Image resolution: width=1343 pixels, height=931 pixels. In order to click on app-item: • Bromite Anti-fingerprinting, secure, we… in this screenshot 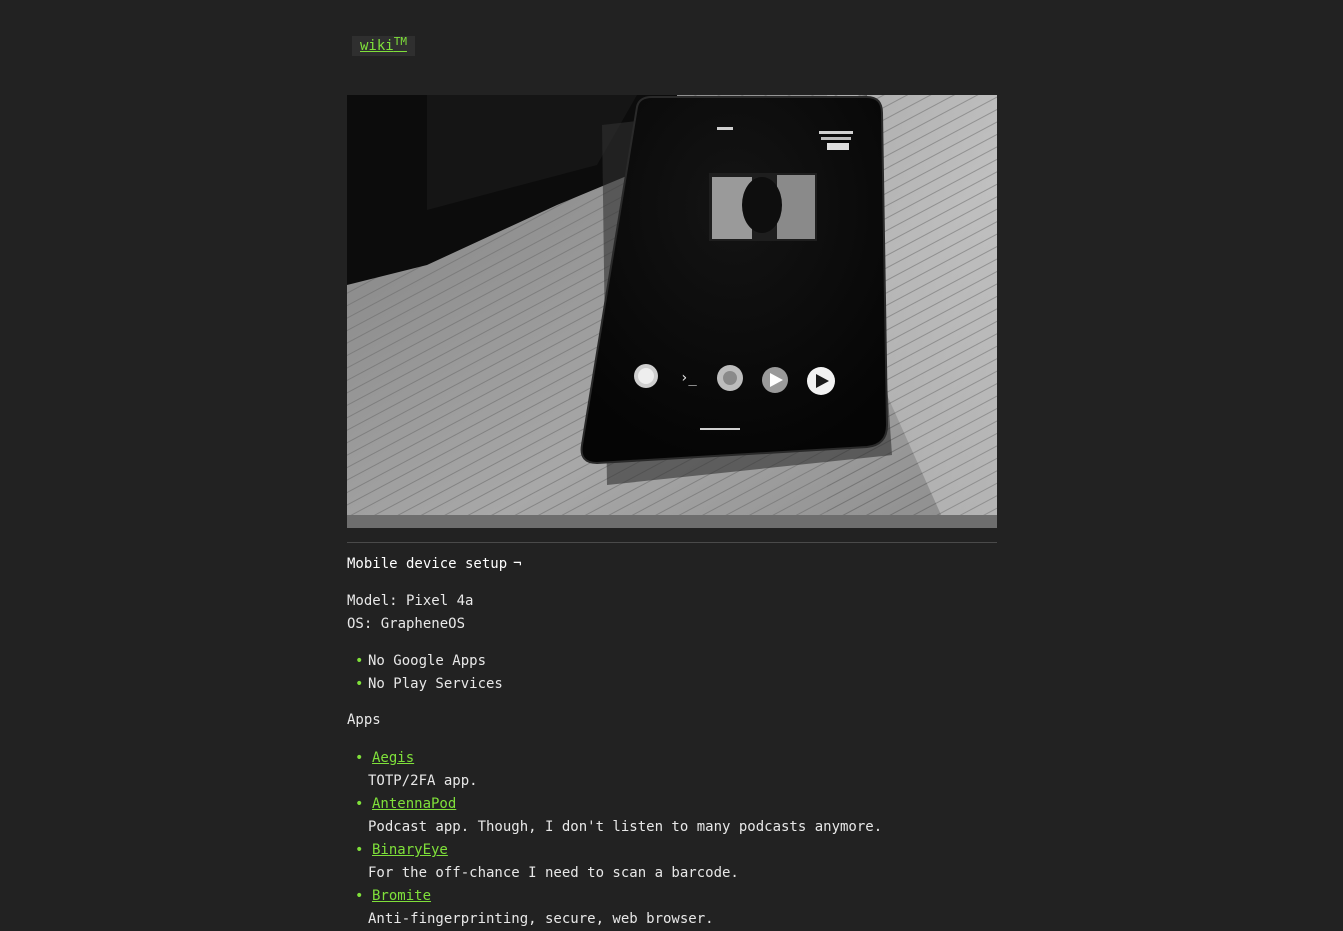, I will do `click(618, 908)`.